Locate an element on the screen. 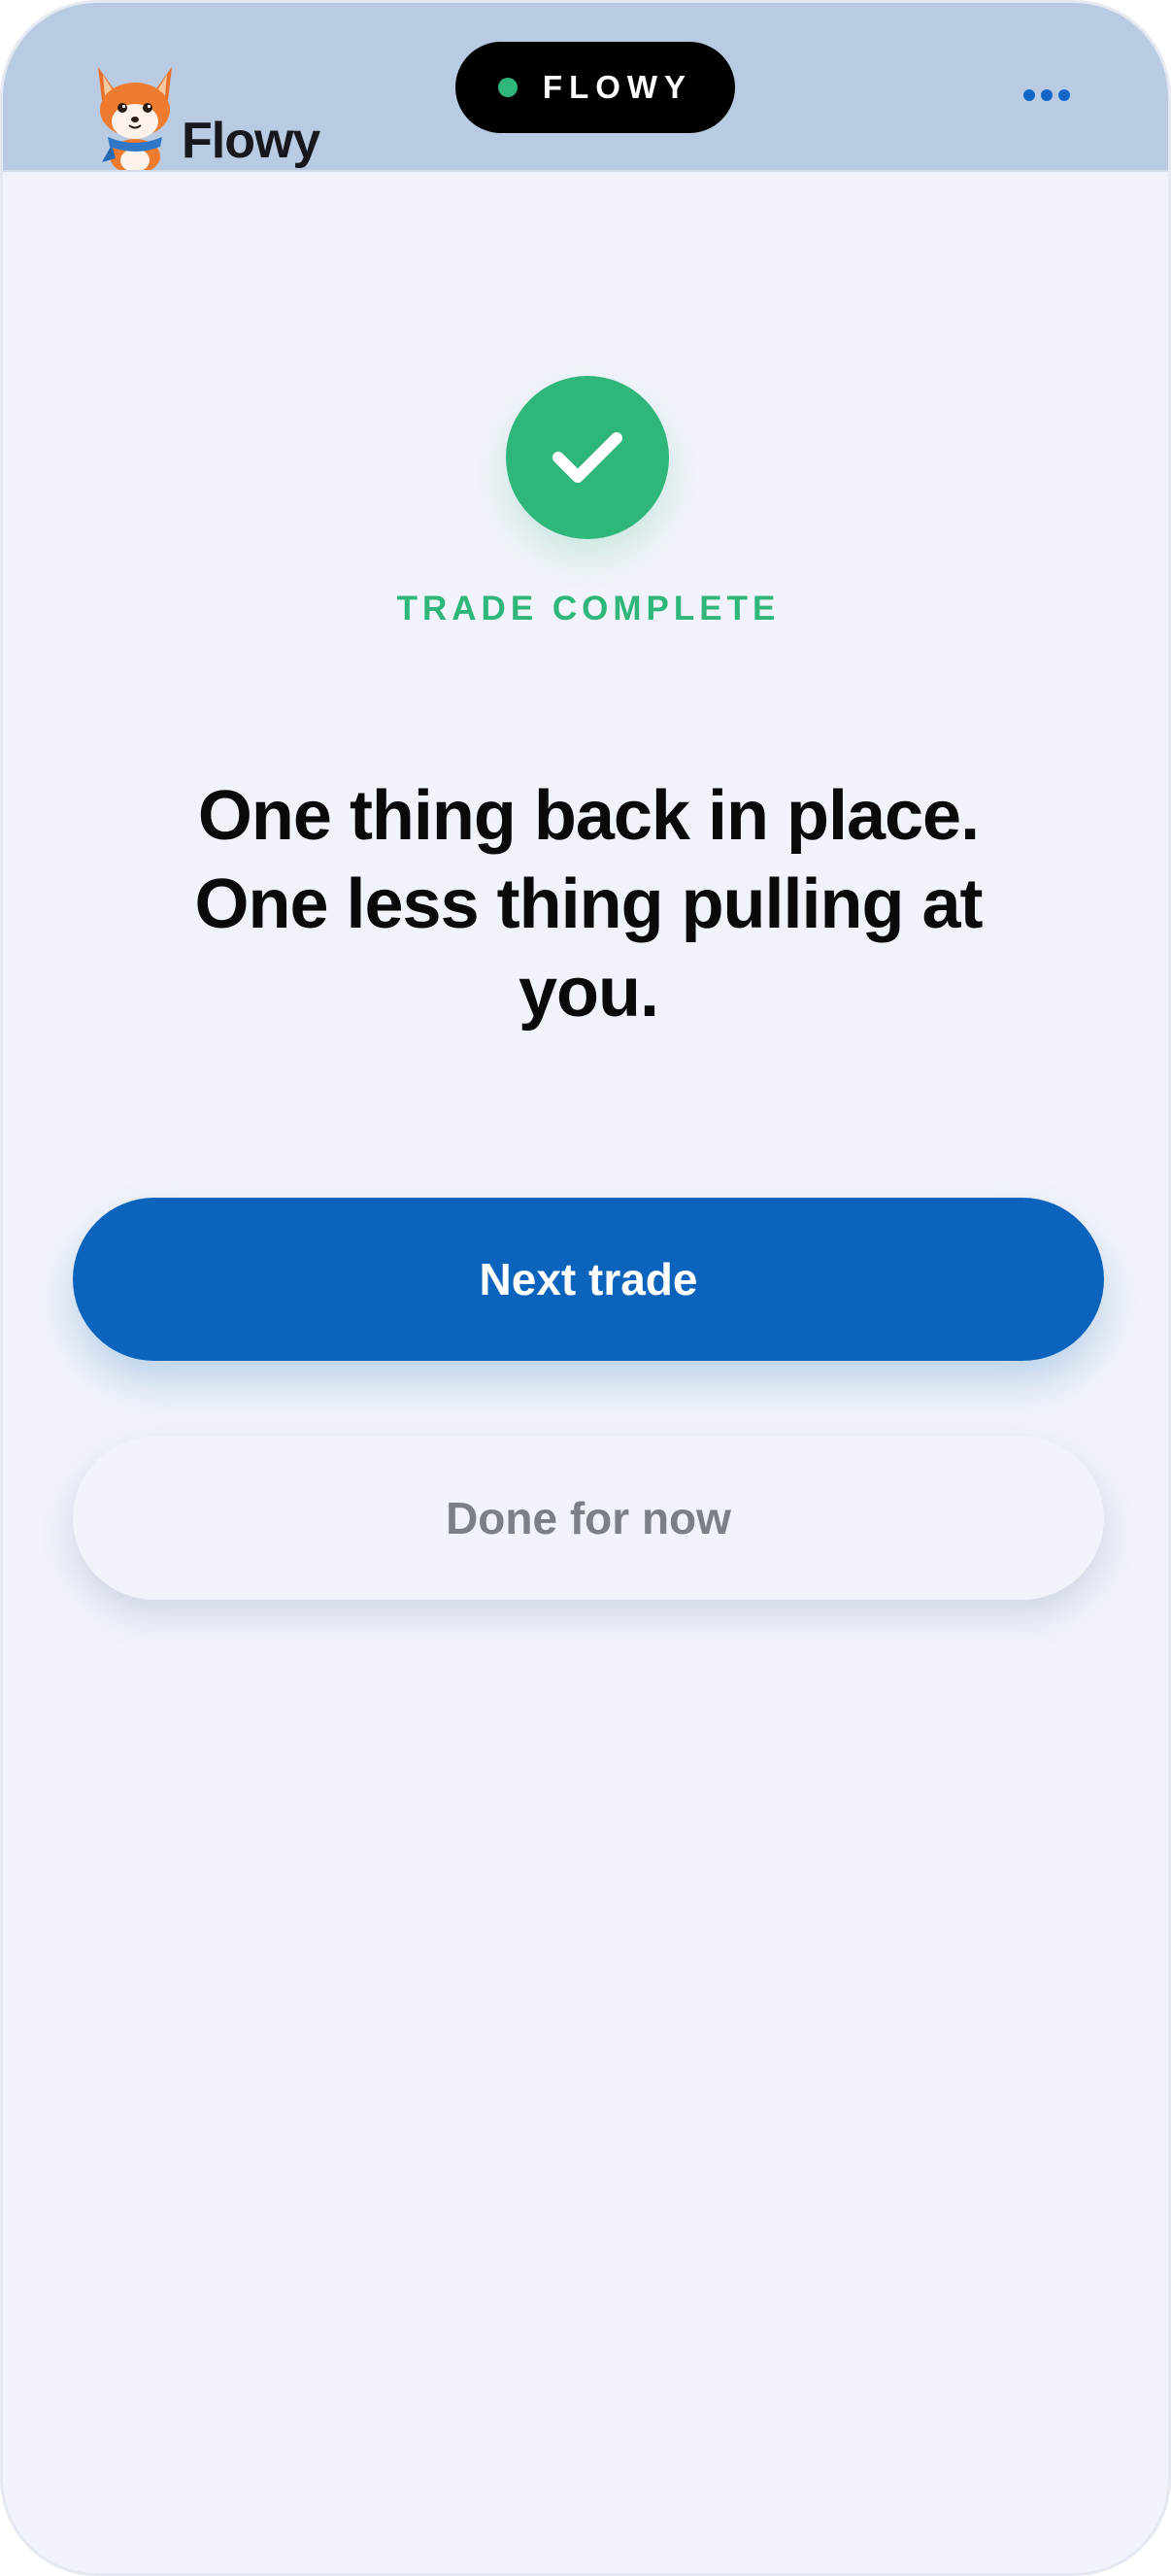  success-badge is located at coordinates (587, 457).